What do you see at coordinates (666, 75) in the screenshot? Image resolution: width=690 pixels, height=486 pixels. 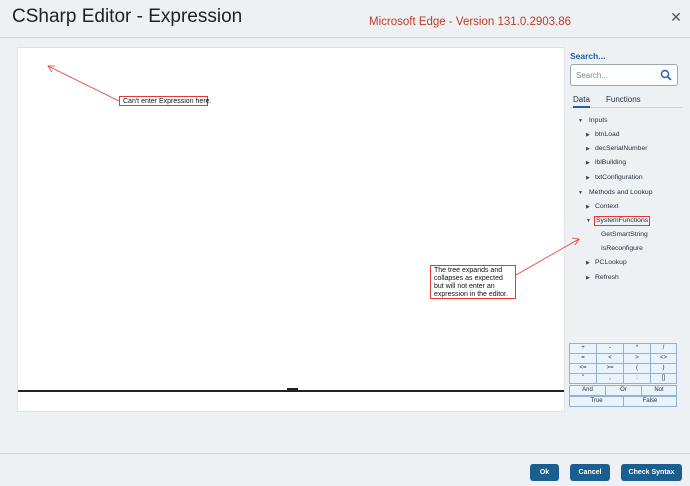 I see `search-icon` at bounding box center [666, 75].